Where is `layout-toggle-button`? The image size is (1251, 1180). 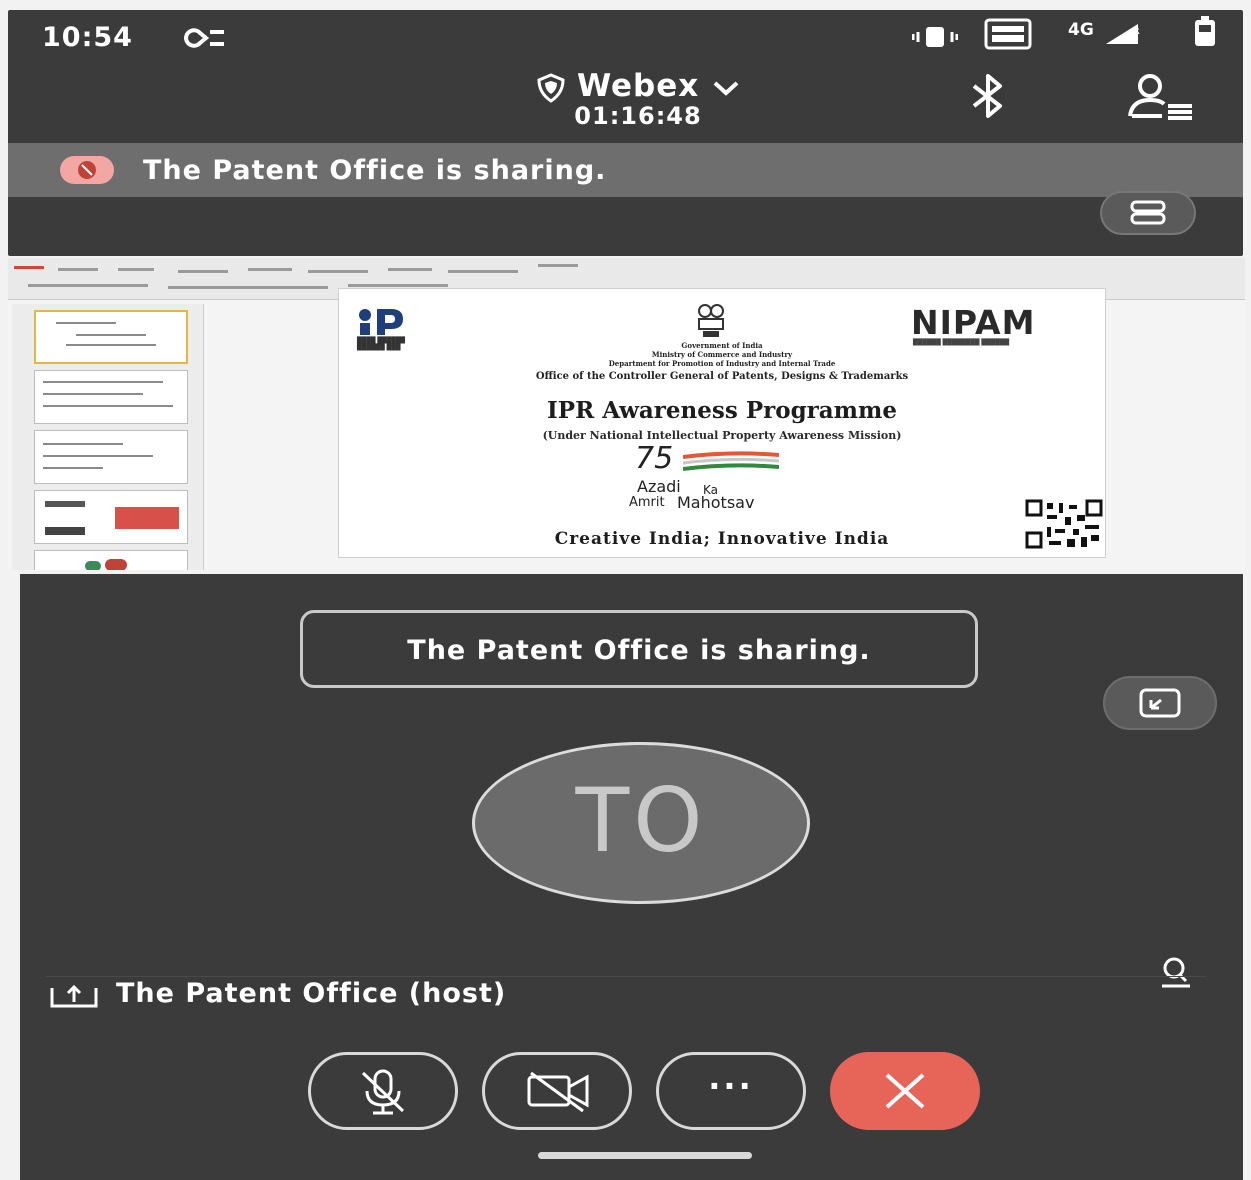
layout-toggle-button is located at coordinates (1148, 213).